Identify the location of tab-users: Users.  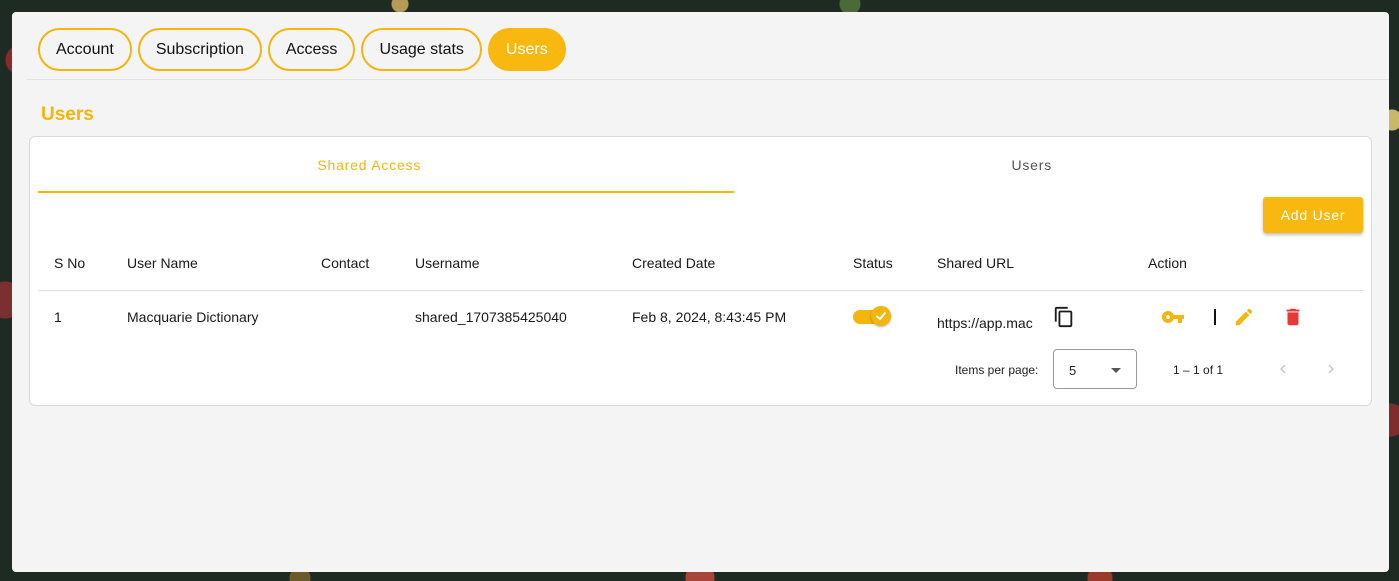
(526, 49).